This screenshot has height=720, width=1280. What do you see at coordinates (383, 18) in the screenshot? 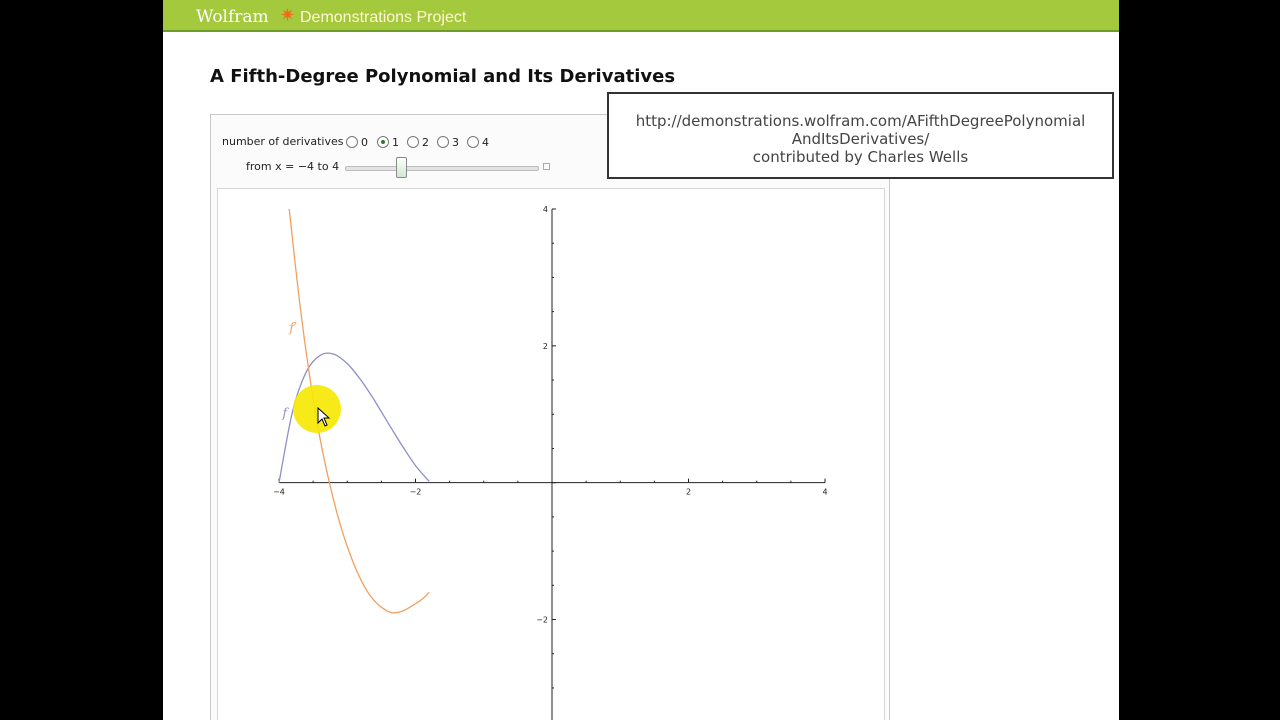
I see `brand-demonstrations: Demonstrations Project` at bounding box center [383, 18].